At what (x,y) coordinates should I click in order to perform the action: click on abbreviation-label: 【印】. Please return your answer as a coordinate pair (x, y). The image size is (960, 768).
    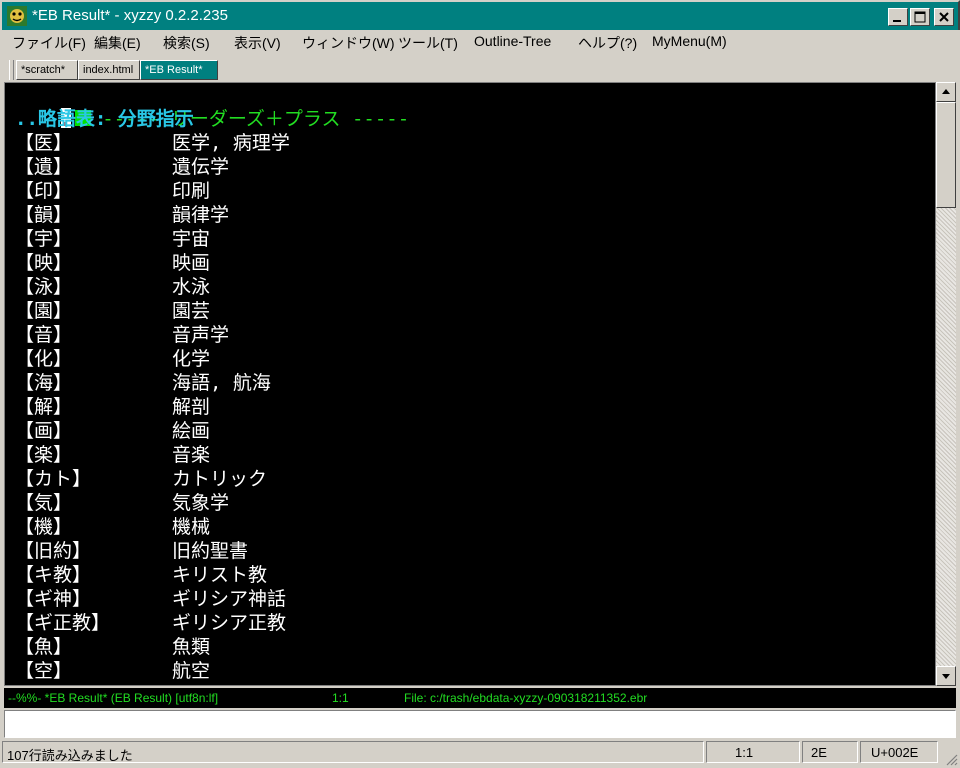
    Looking at the image, I should click on (44, 191).